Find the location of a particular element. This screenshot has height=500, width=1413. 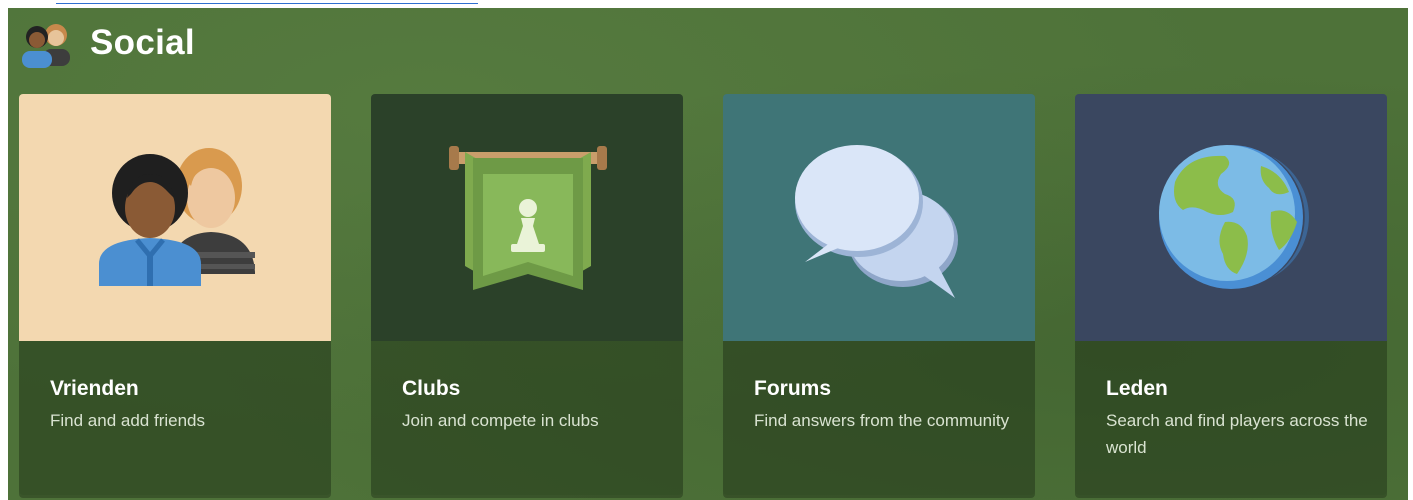

section-header: Social is located at coordinates (106, 43).